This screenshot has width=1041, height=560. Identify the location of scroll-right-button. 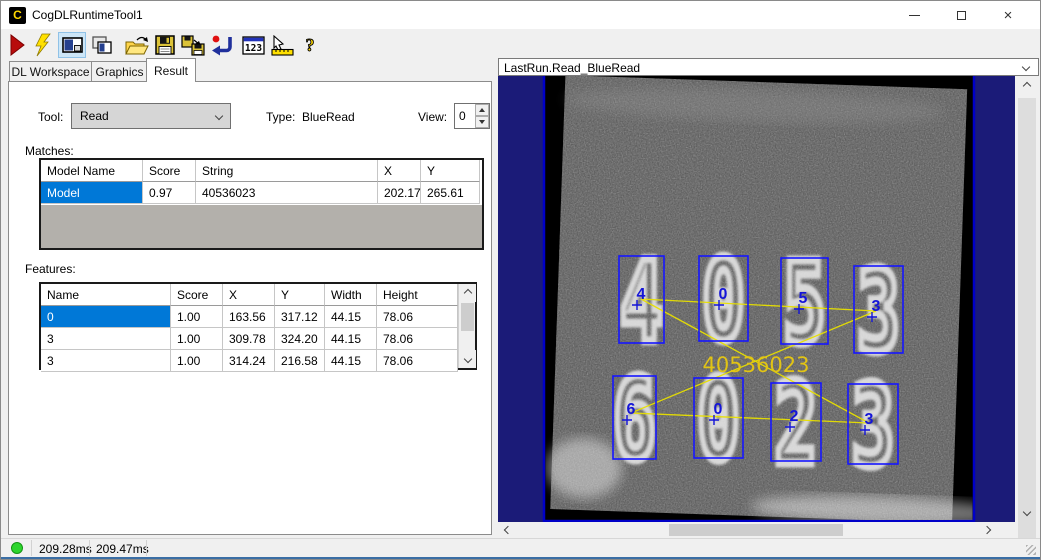
(987, 530).